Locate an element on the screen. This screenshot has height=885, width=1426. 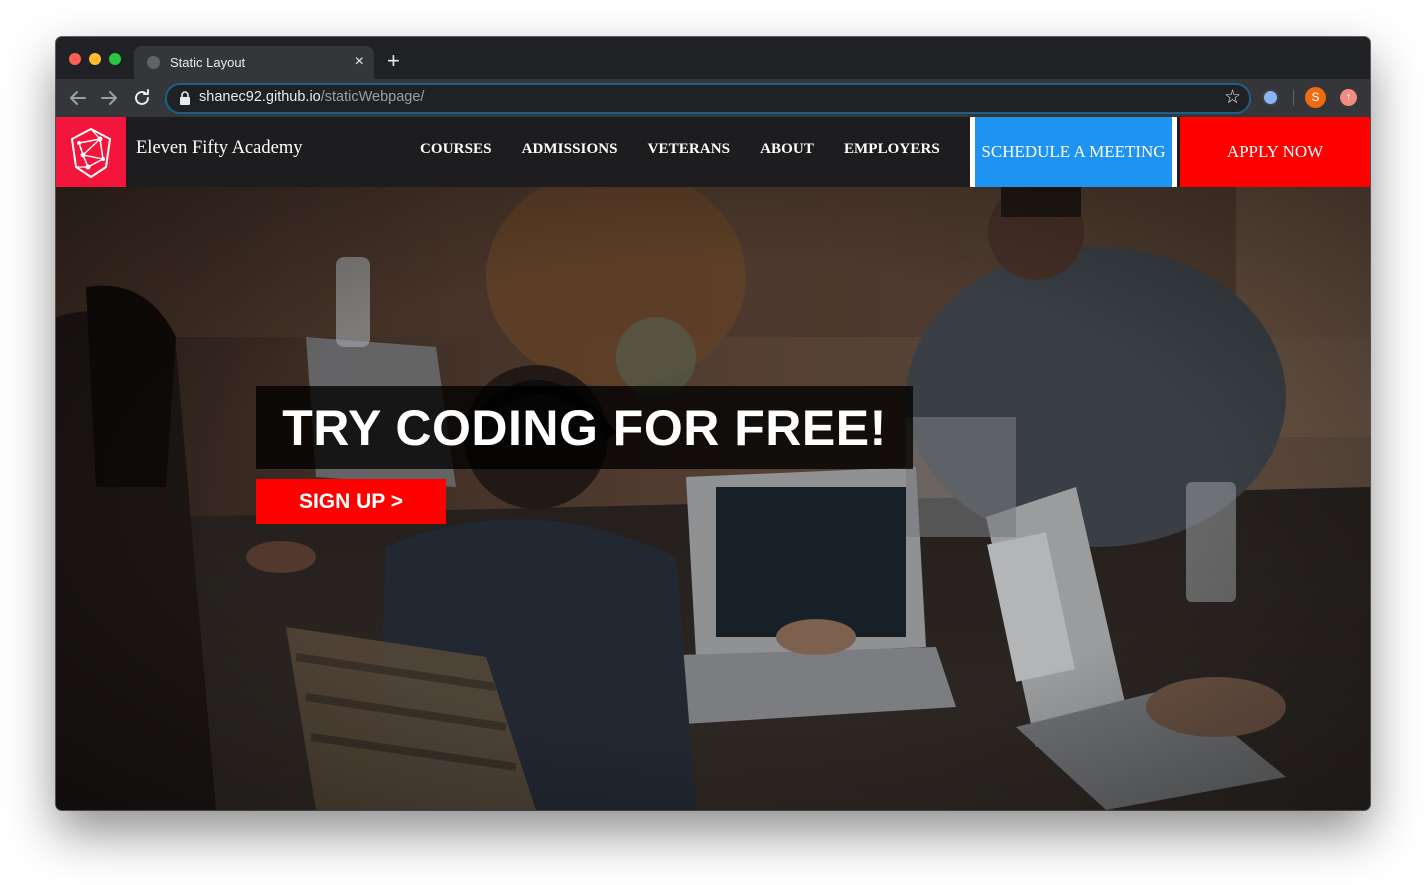
address-bar: shanec92.github.io/staticWebpage/ ☆ is located at coordinates (708, 98).